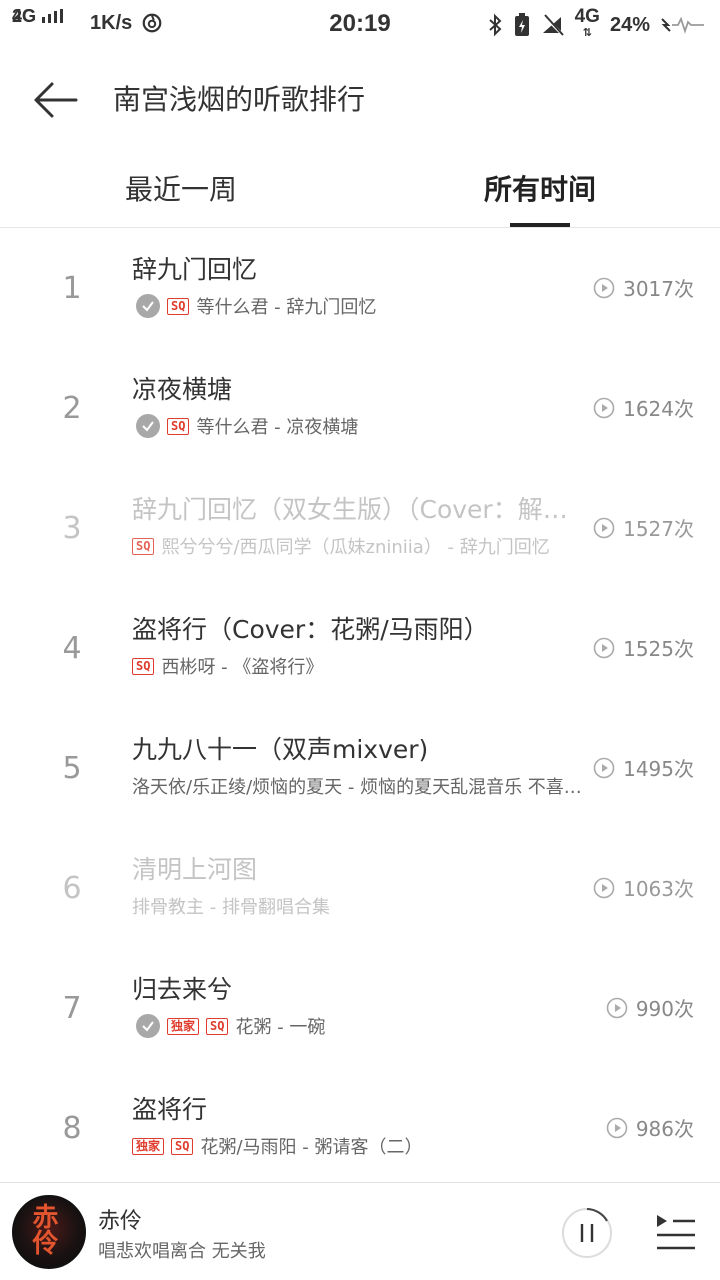 This screenshot has width=720, height=1280. I want to click on song-title: 凉夜横塘, so click(182, 389).